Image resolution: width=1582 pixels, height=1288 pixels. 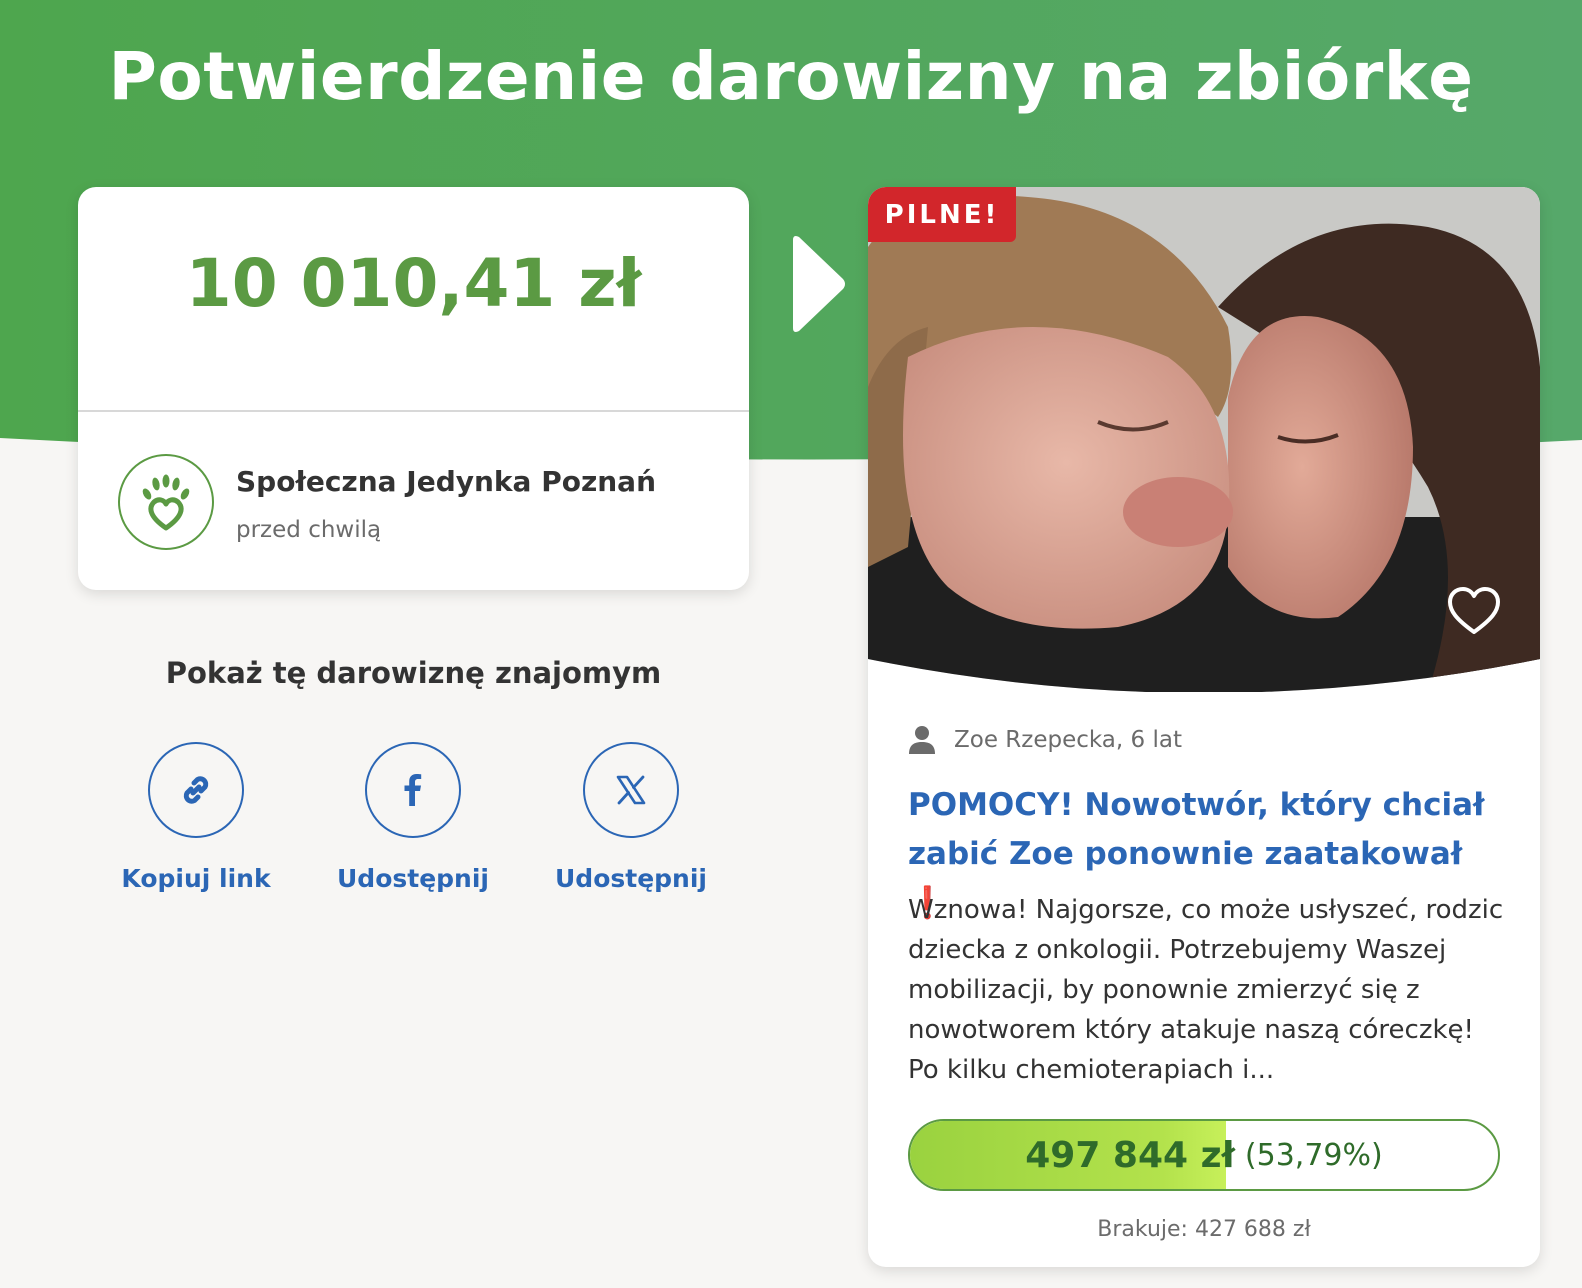 I want to click on link-icon, so click(x=196, y=790).